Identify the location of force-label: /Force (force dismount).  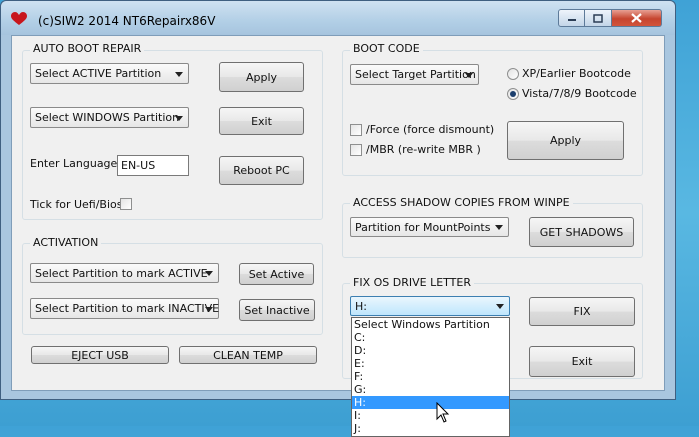
(430, 129).